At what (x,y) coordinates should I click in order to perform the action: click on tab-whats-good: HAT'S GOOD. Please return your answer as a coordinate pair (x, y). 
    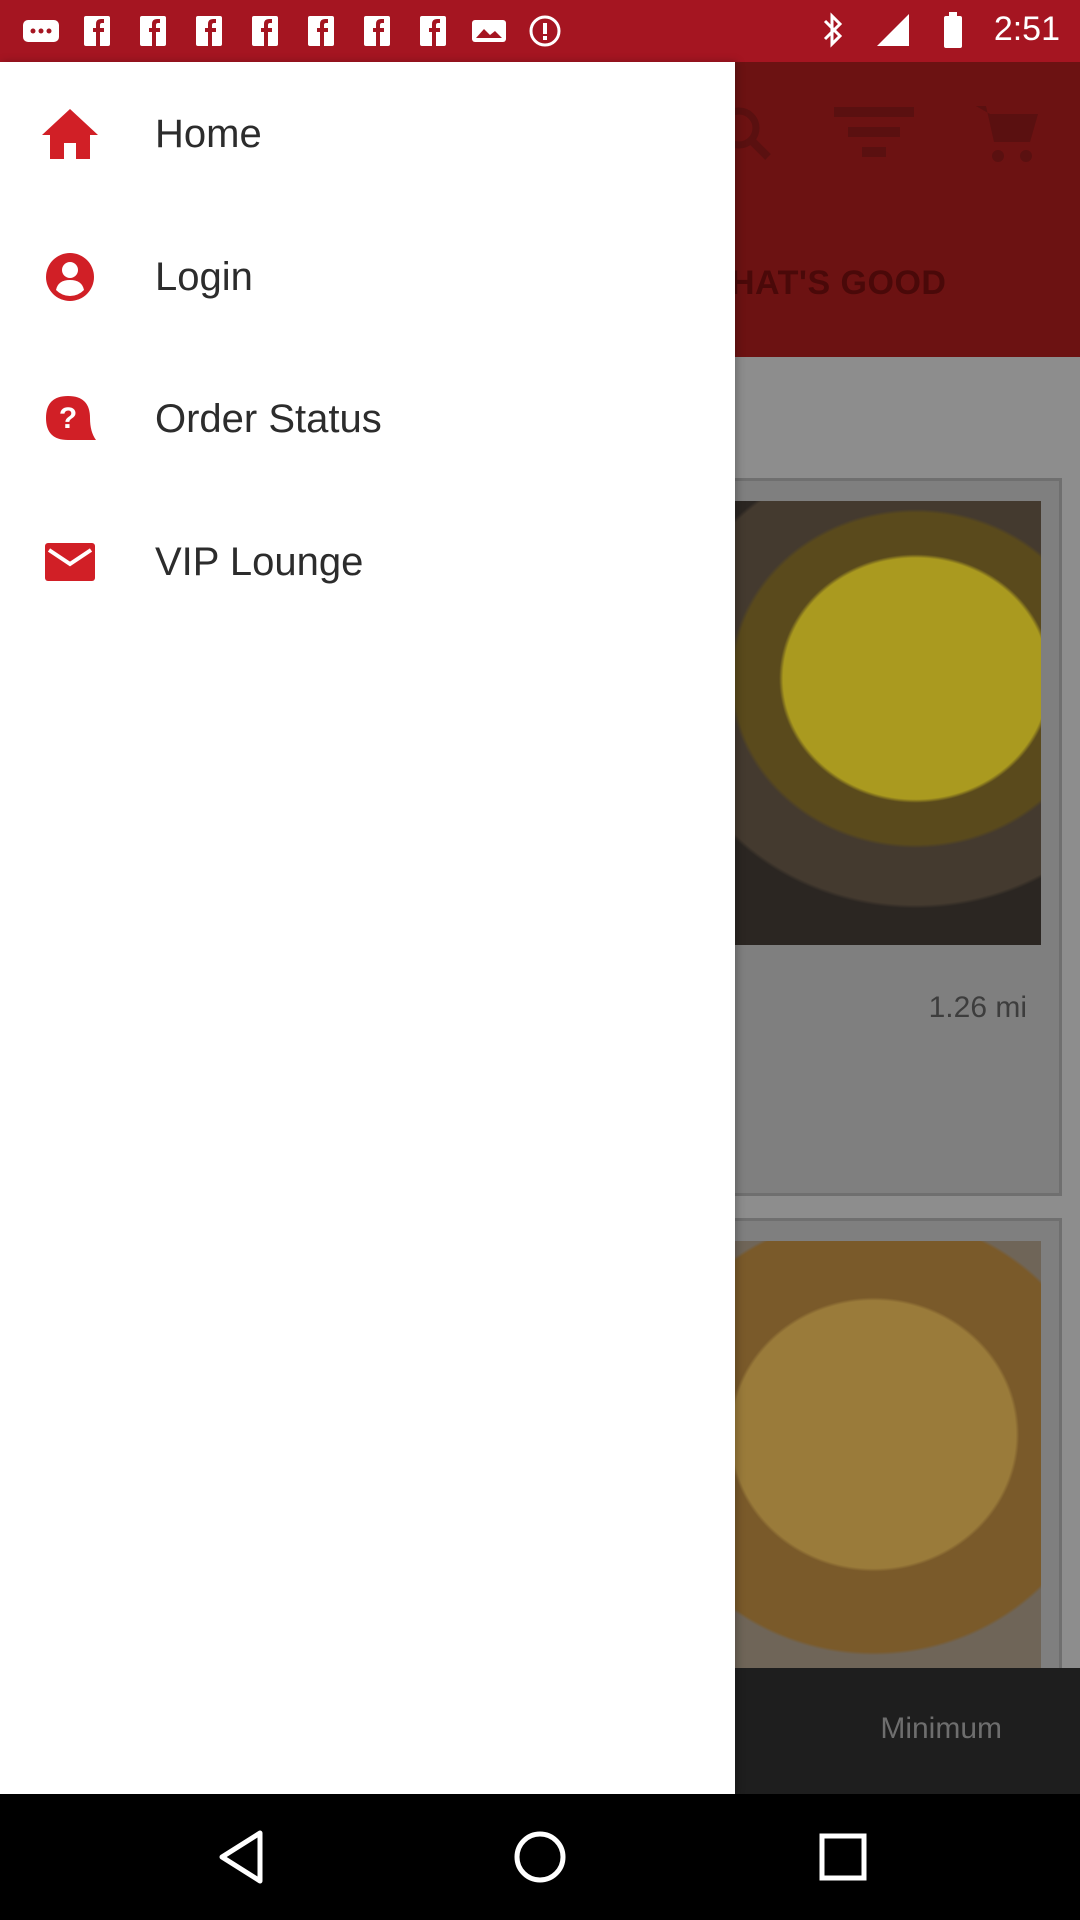
    Looking at the image, I should click on (838, 283).